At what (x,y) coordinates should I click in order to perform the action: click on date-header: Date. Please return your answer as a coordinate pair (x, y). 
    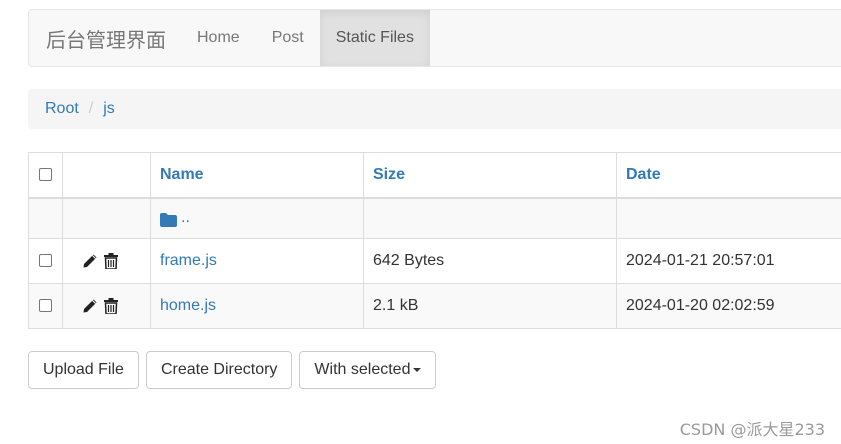
    Looking at the image, I should click on (728, 175).